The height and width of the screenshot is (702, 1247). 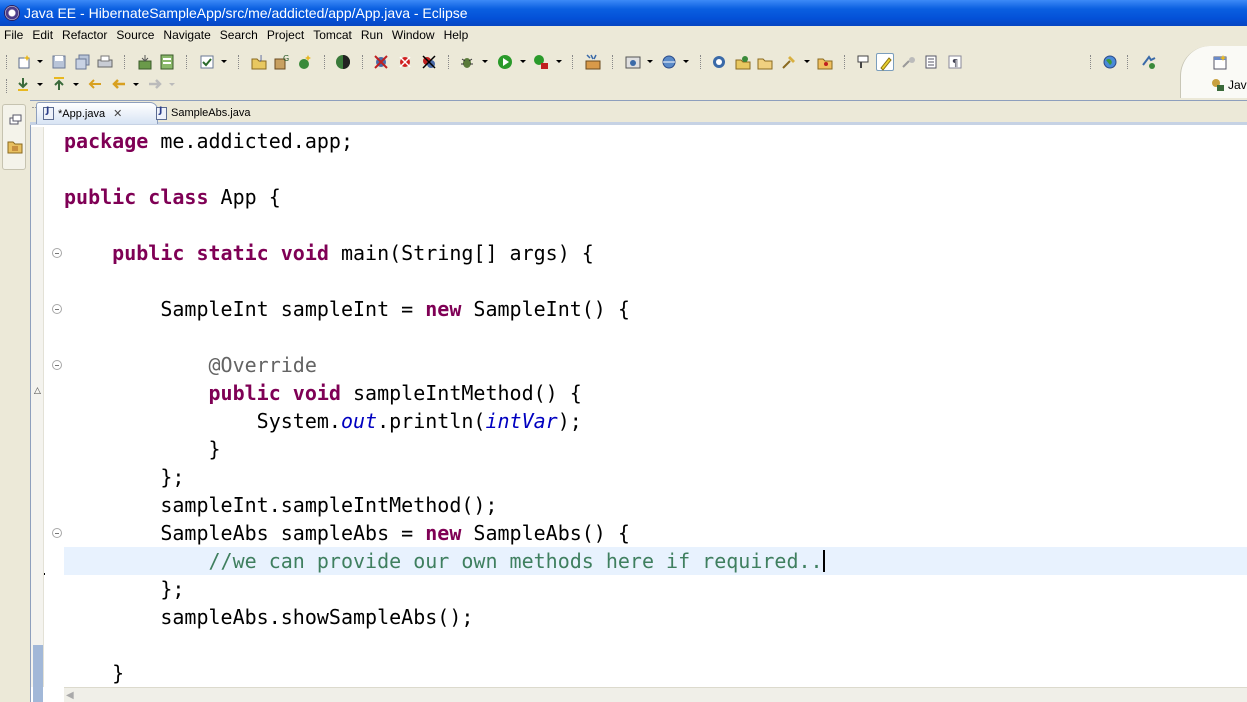 I want to click on run-icon, so click(x=505, y=62).